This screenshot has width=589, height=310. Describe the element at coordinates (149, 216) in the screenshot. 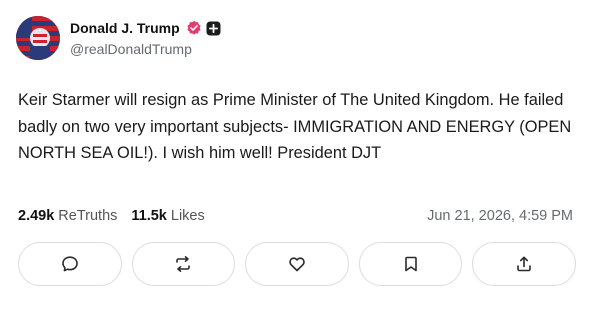

I see `likes-count: 11.5k` at that location.